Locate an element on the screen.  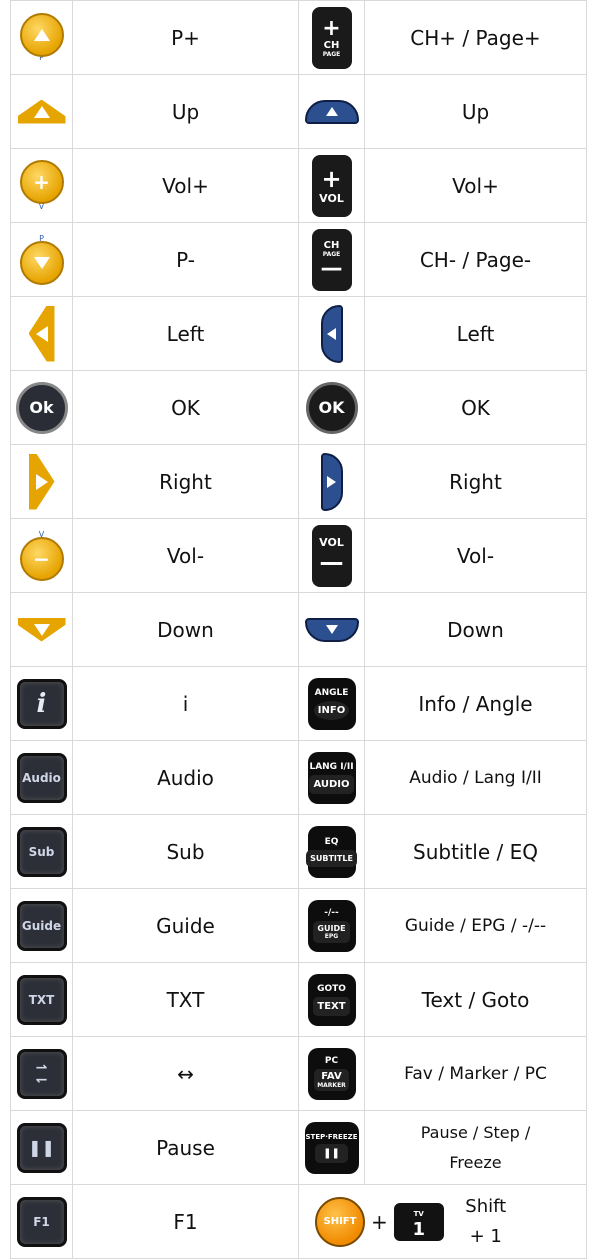
table-row: i i ANGLE INFO Info / Angle is located at coordinates (298, 703).